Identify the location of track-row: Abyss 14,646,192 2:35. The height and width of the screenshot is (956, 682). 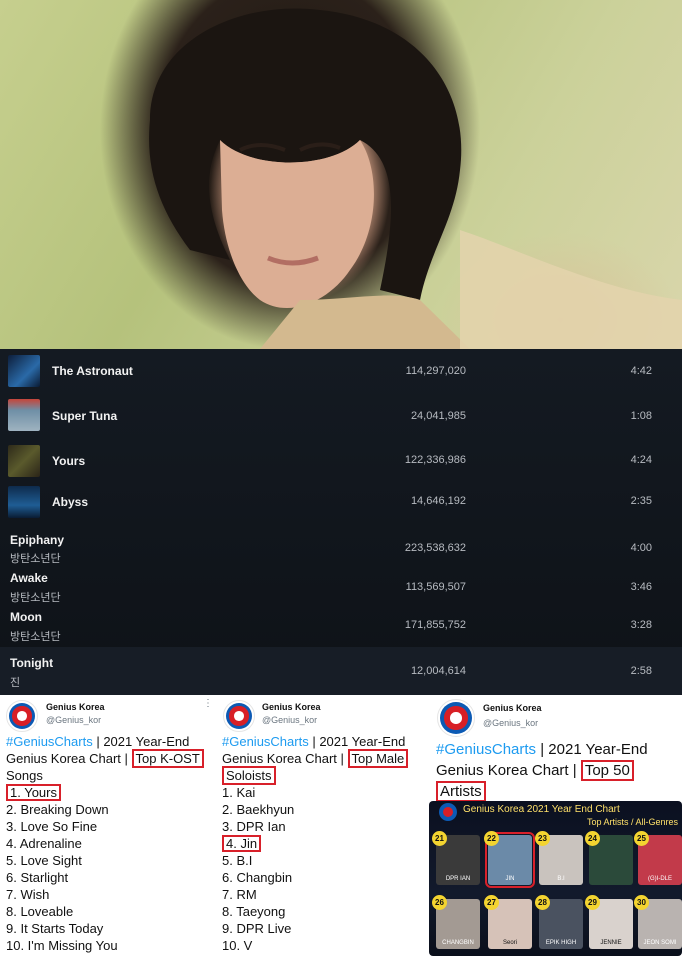
(341, 503).